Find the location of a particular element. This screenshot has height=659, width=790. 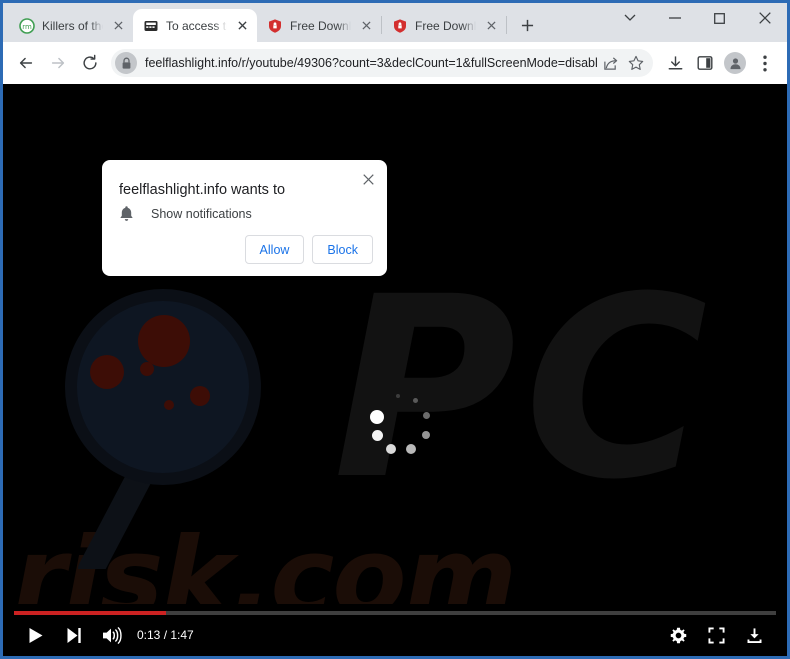

permission-row: Show notifications is located at coordinates (185, 213).